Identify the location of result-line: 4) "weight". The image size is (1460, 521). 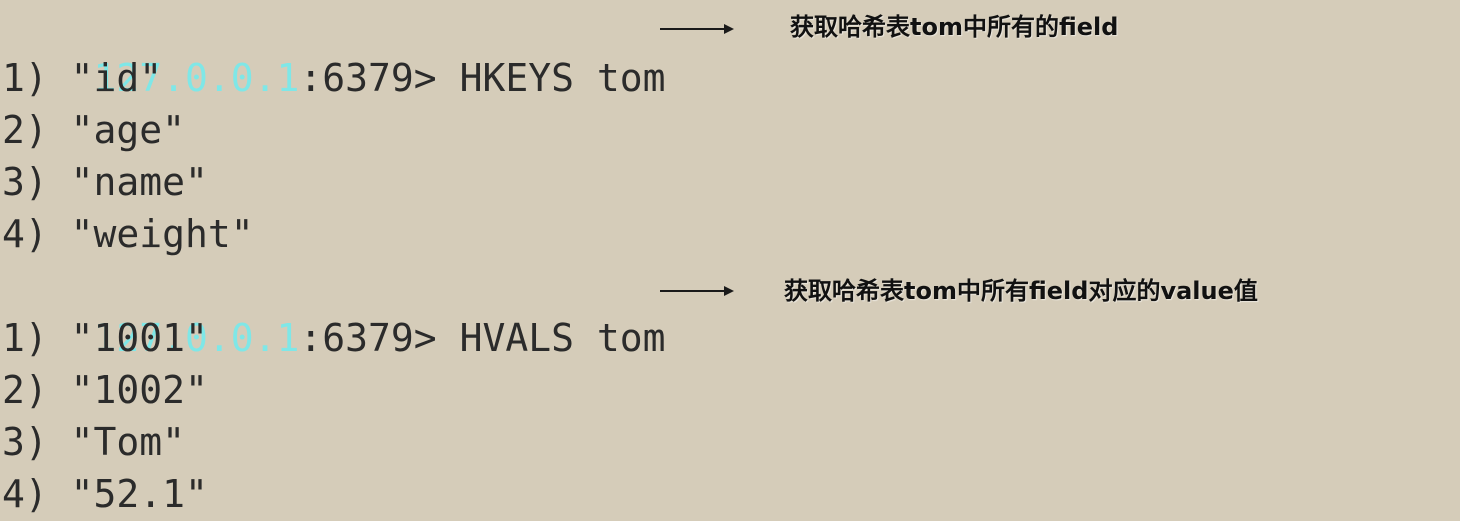
(128, 234).